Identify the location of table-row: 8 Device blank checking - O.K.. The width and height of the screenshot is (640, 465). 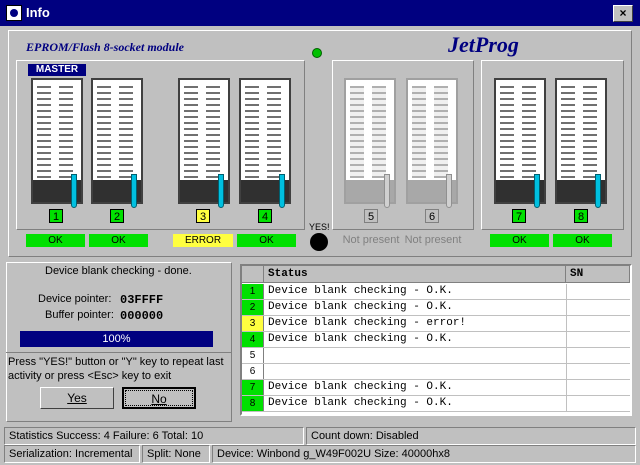
(436, 404).